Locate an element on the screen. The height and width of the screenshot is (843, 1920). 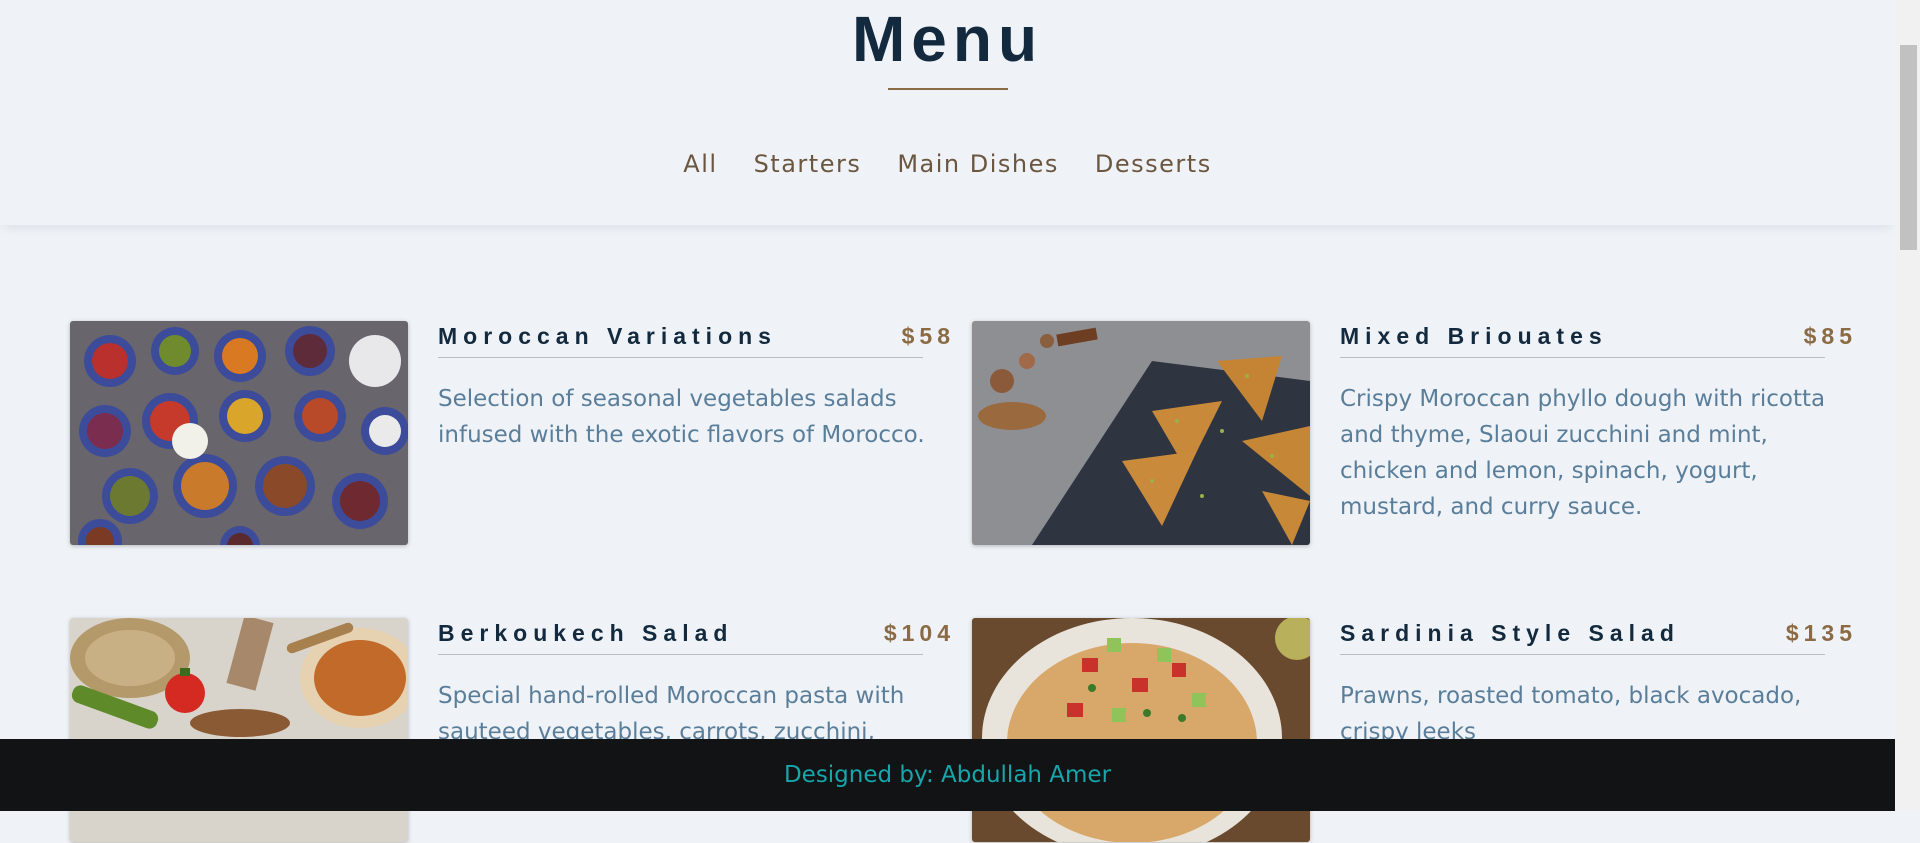
tab-starters: Starters is located at coordinates (808, 164).